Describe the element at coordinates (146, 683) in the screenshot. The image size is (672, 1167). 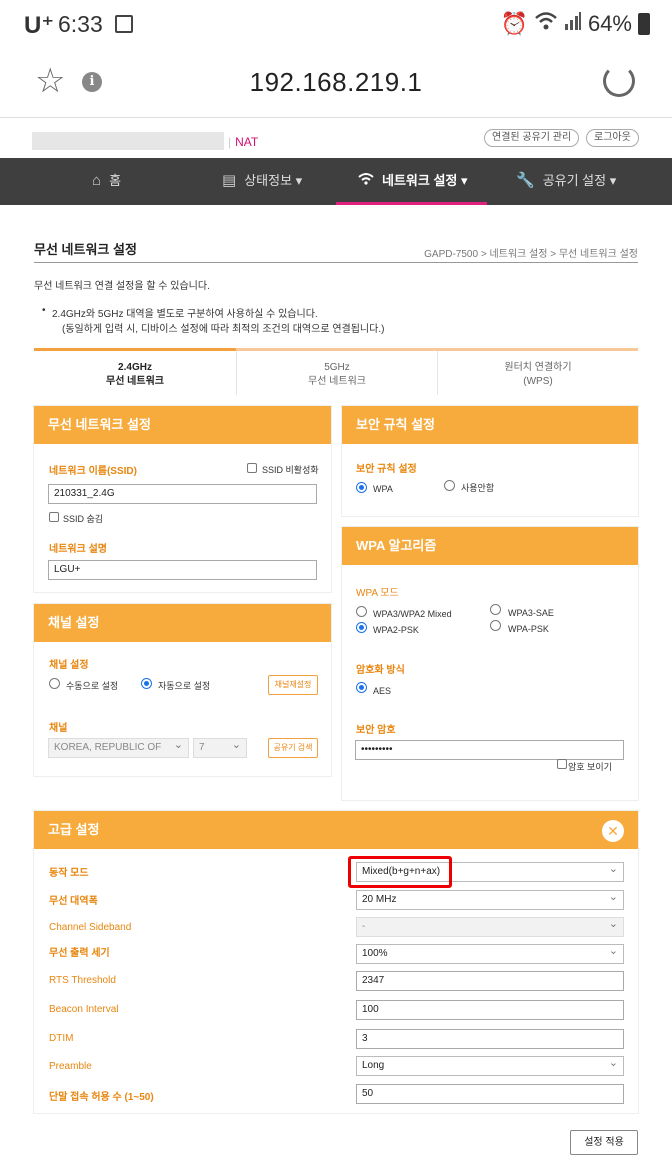
I see `channel-auto-radio` at that location.